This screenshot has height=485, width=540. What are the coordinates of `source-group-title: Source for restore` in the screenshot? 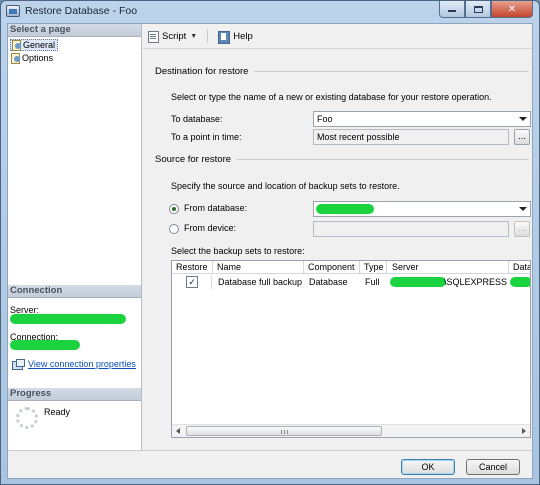 It's located at (342, 159).